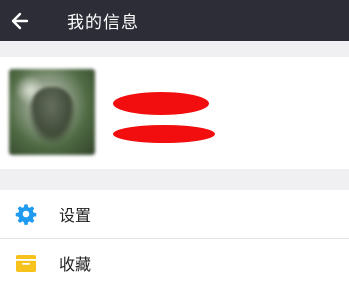 This screenshot has width=349, height=285. I want to click on avatar, so click(52, 112).